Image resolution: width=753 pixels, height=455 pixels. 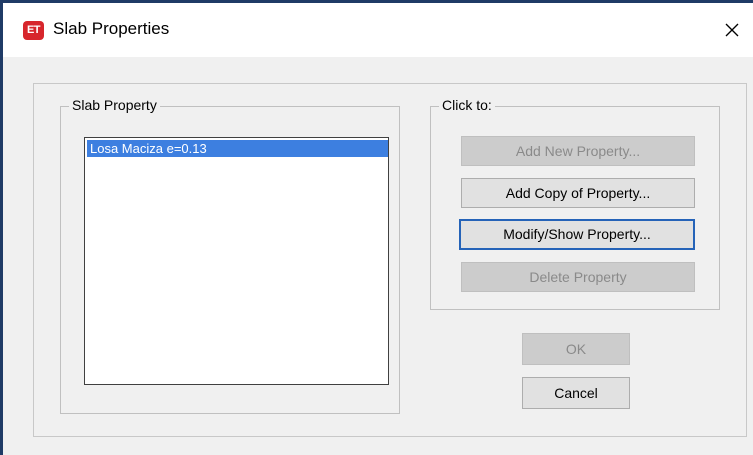 What do you see at coordinates (467, 105) in the screenshot?
I see `click-to-legend: Click to:` at bounding box center [467, 105].